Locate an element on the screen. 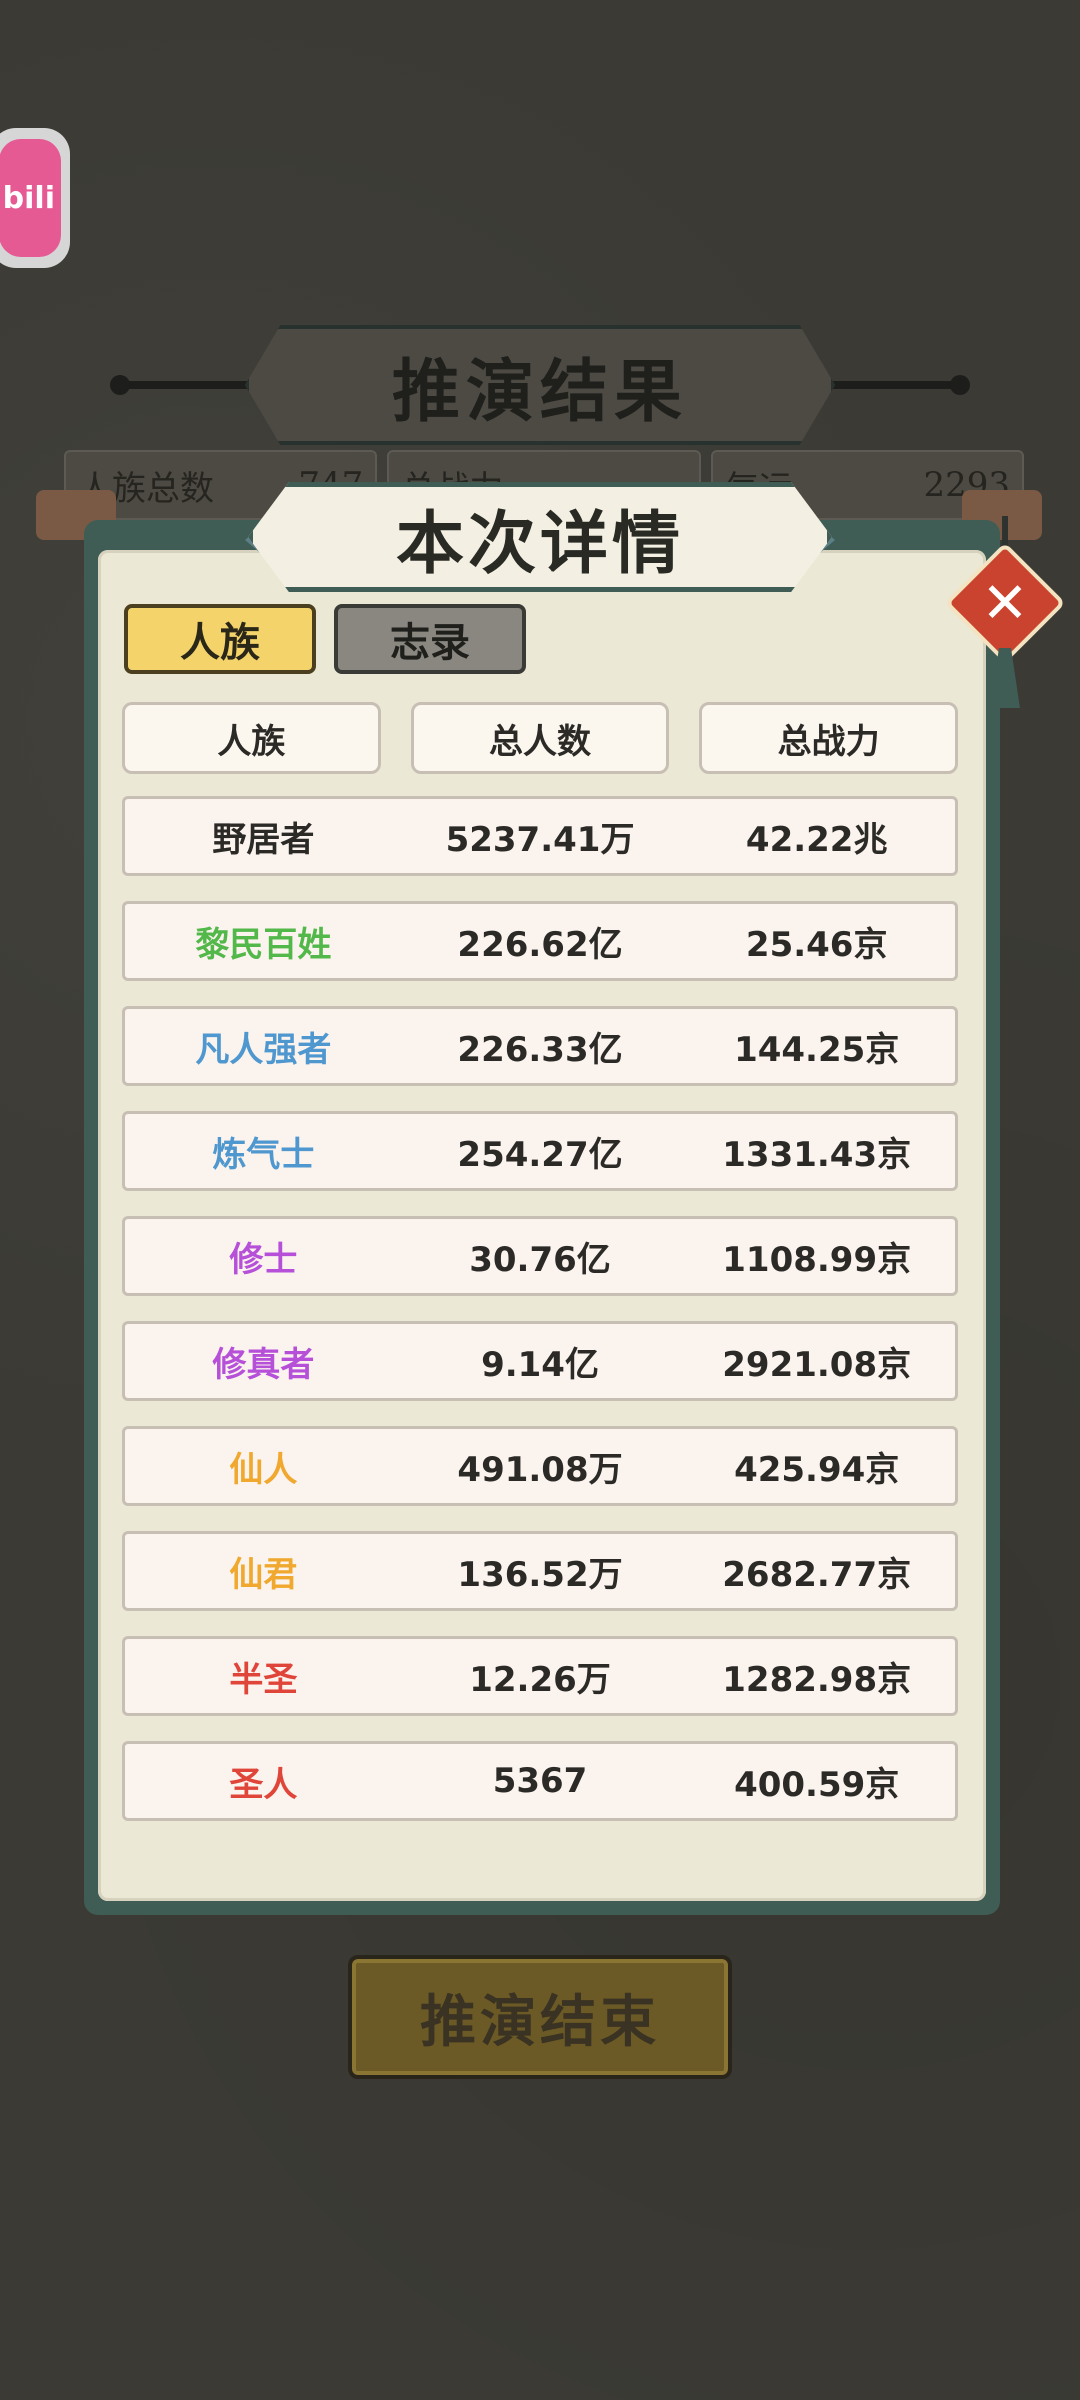 This screenshot has height=2400, width=1080. table-row: 修士 30.76亿 1108.99京 is located at coordinates (540, 1256).